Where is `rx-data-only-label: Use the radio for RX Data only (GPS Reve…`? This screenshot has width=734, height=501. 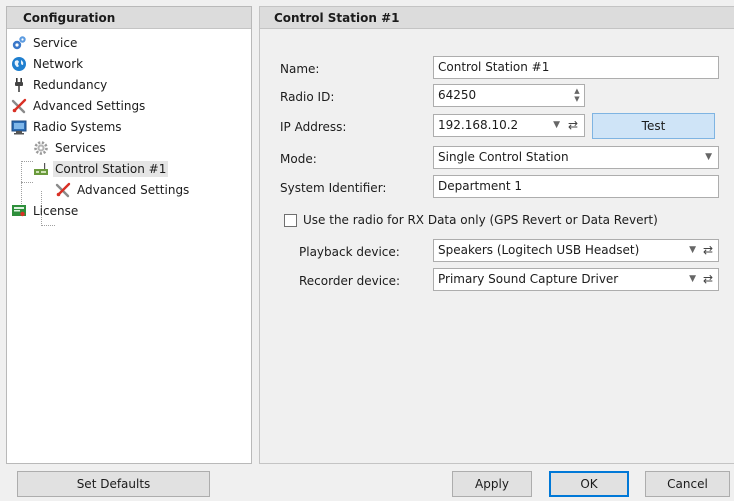 rx-data-only-label: Use the radio for RX Data only (GPS Reve… is located at coordinates (480, 220).